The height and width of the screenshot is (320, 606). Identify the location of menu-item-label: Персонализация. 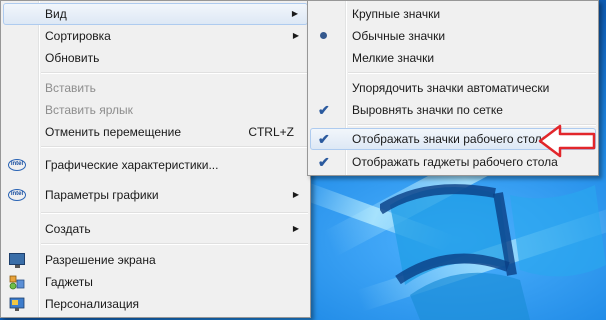
(92, 304).